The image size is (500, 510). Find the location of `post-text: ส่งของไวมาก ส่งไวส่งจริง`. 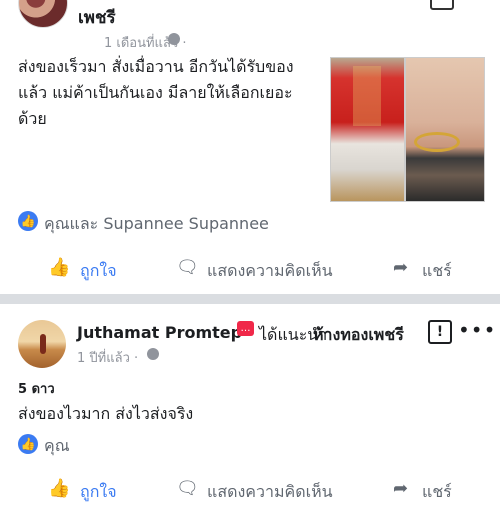

post-text: ส่งของไวมาก ส่งไวส่งจริง is located at coordinates (106, 413).